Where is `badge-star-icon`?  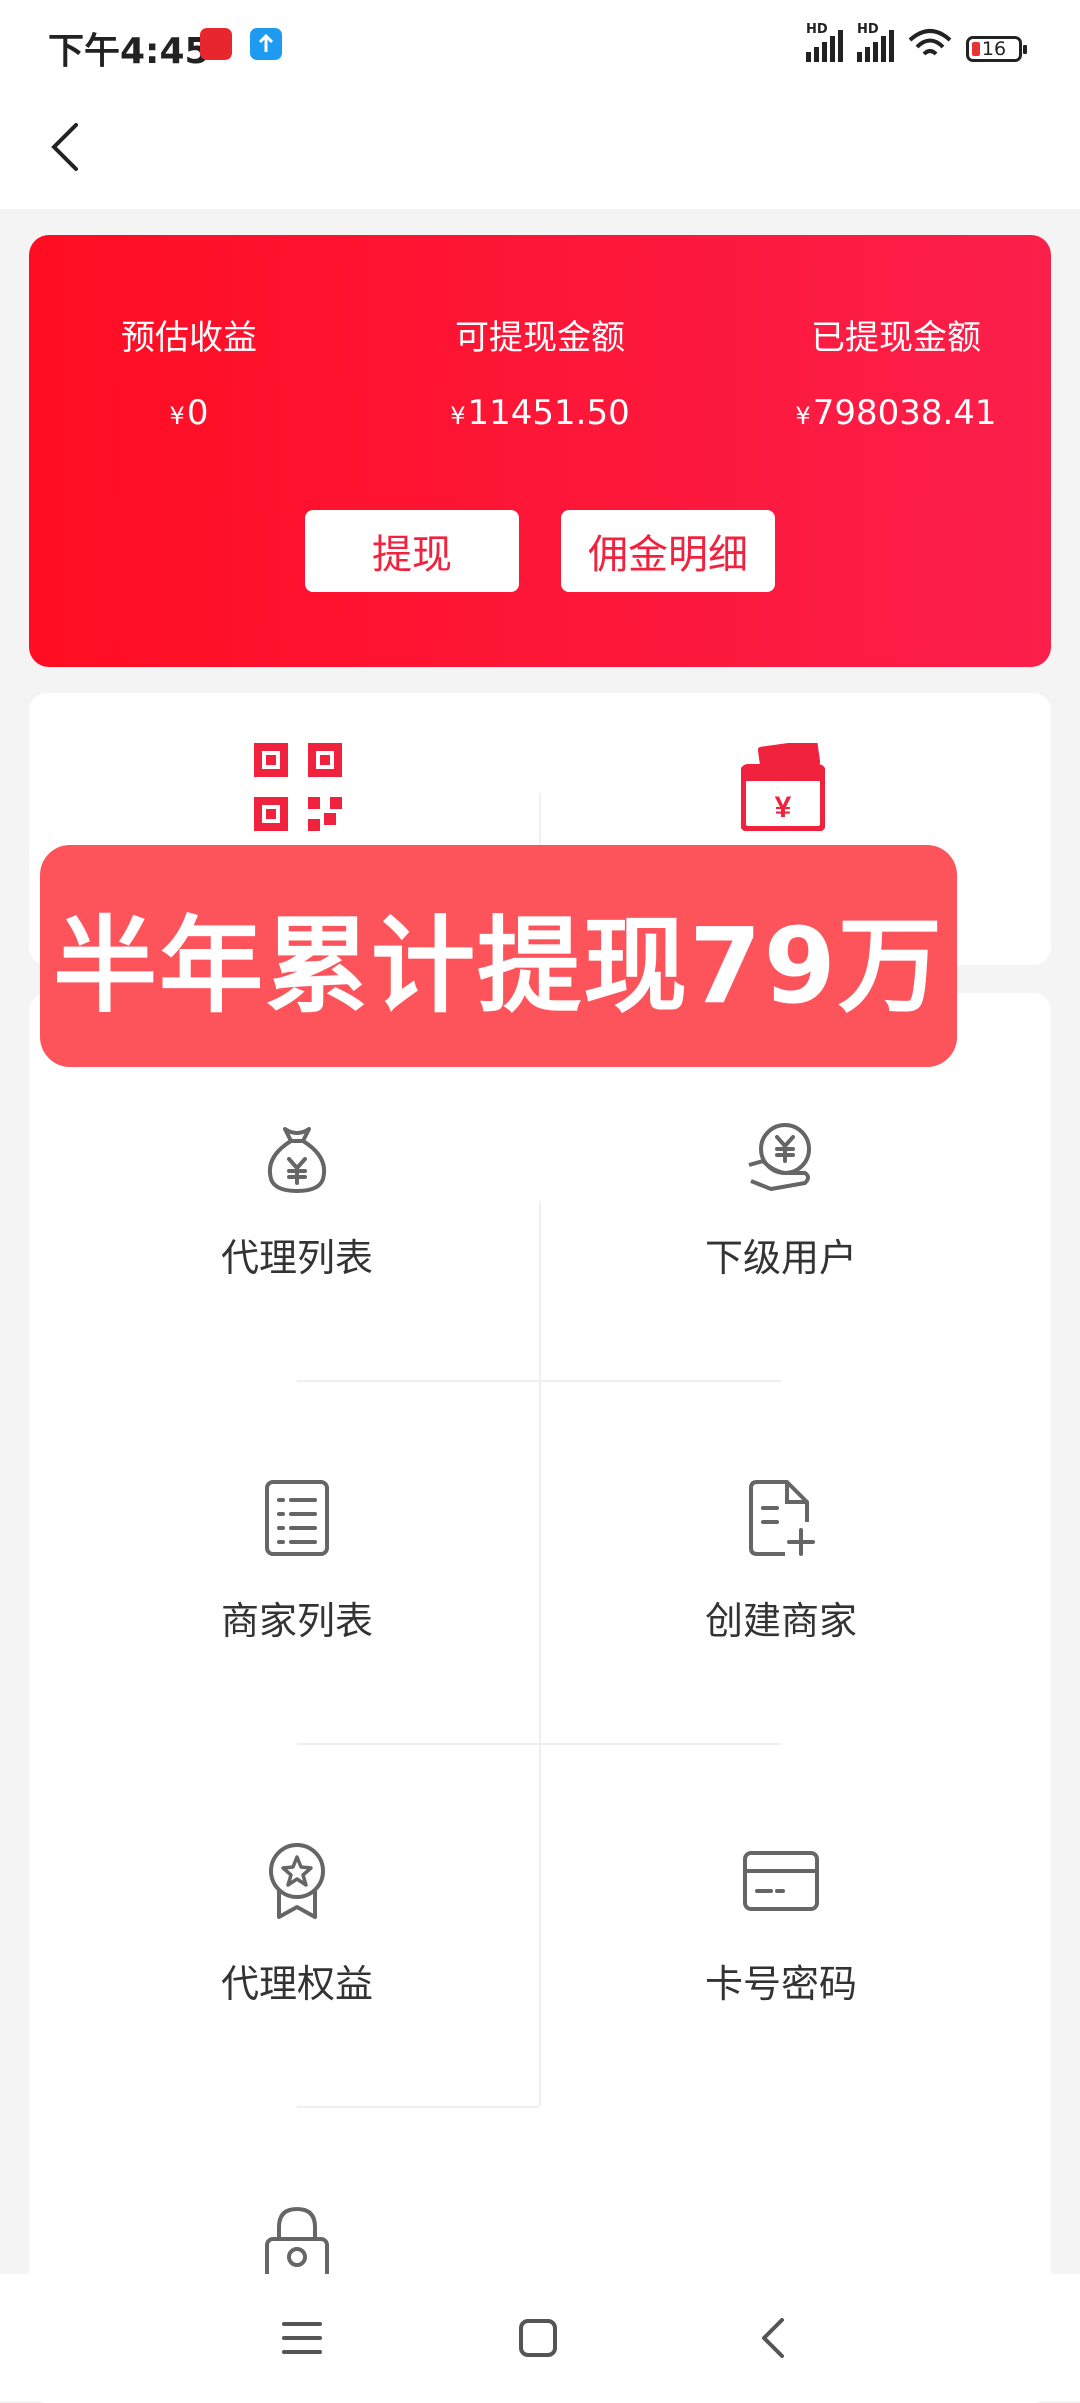 badge-star-icon is located at coordinates (297, 1881).